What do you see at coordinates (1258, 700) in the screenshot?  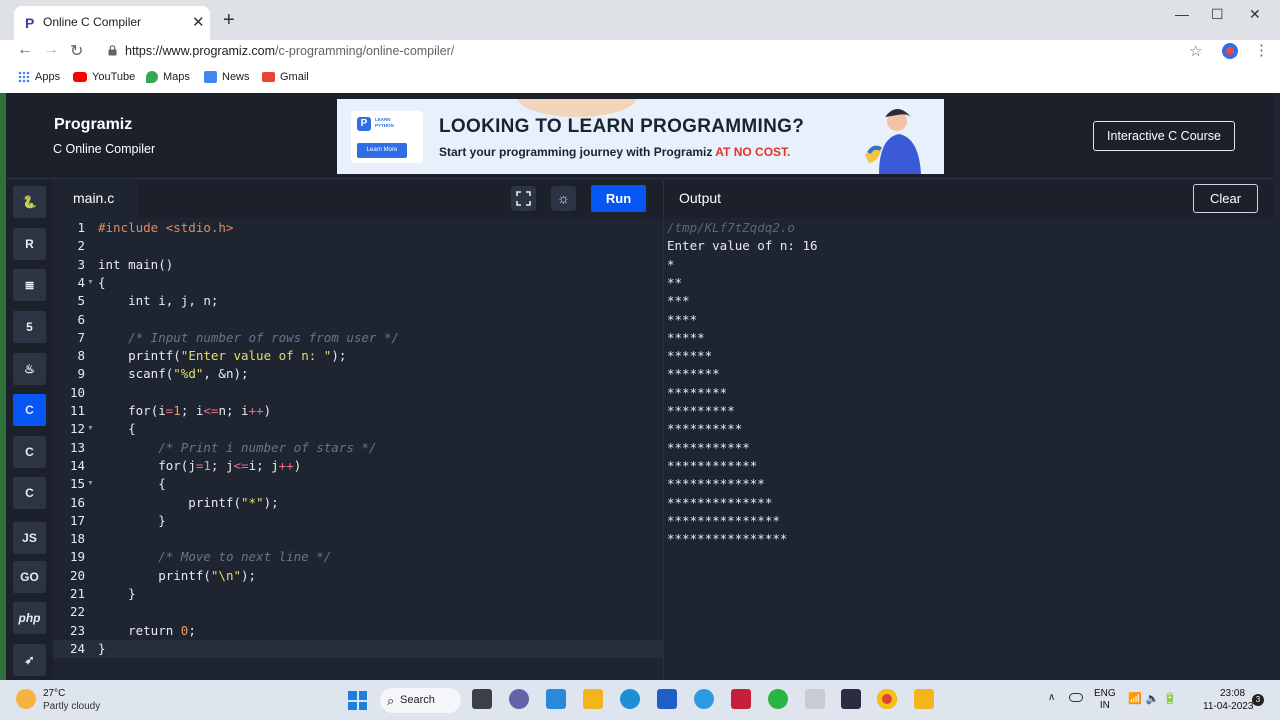 I see `notification-badge: 3` at bounding box center [1258, 700].